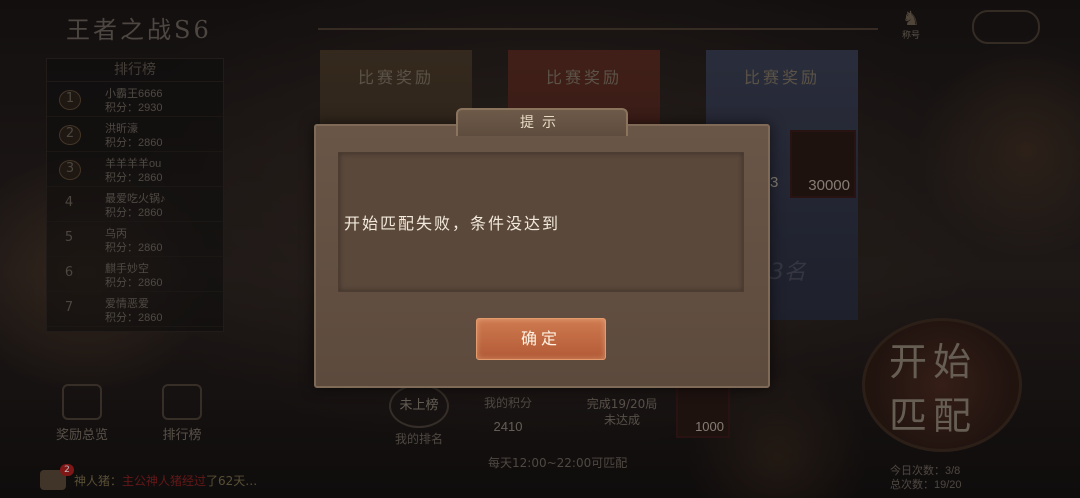 The image size is (1080, 498). I want to click on confirm-button: 确定, so click(541, 339).